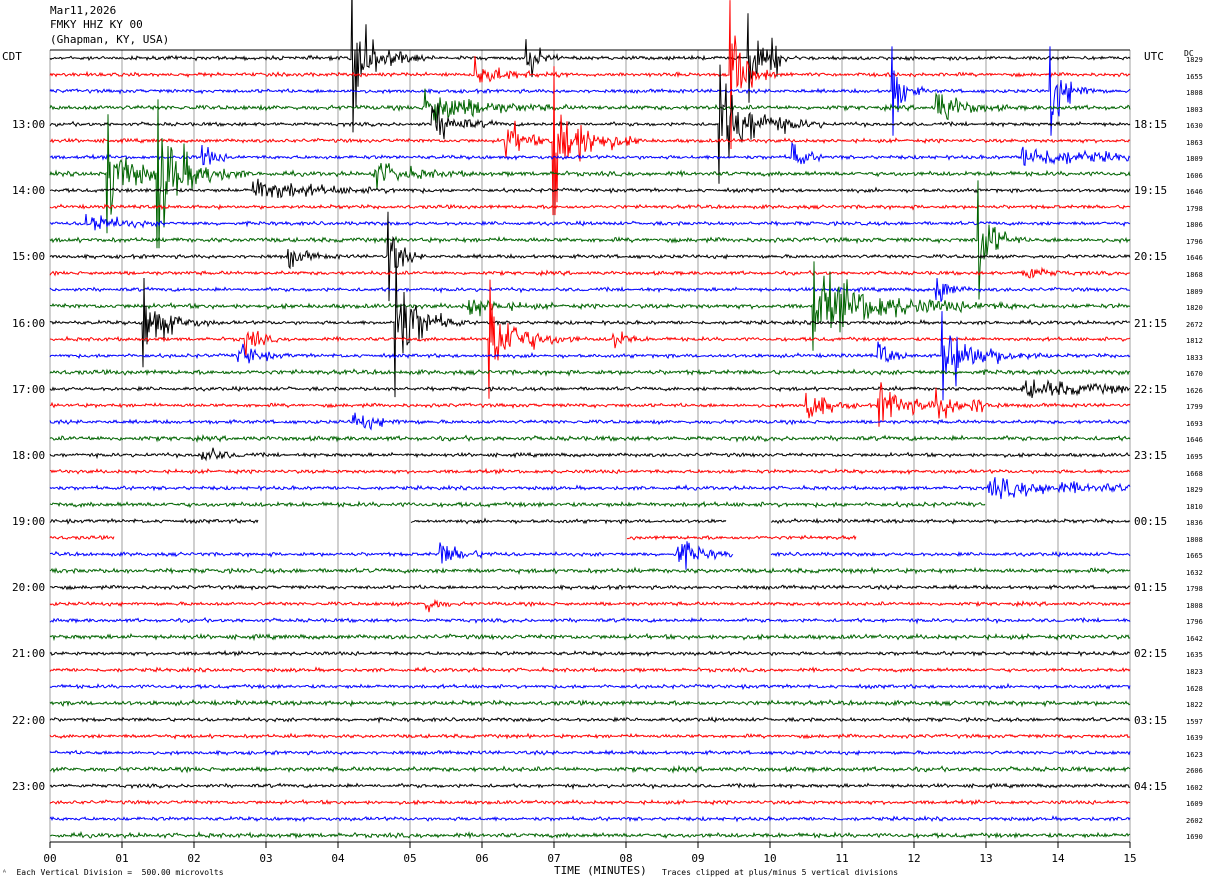  What do you see at coordinates (1194, 804) in the screenshot?
I see `dc-offset-value: 1609` at bounding box center [1194, 804].